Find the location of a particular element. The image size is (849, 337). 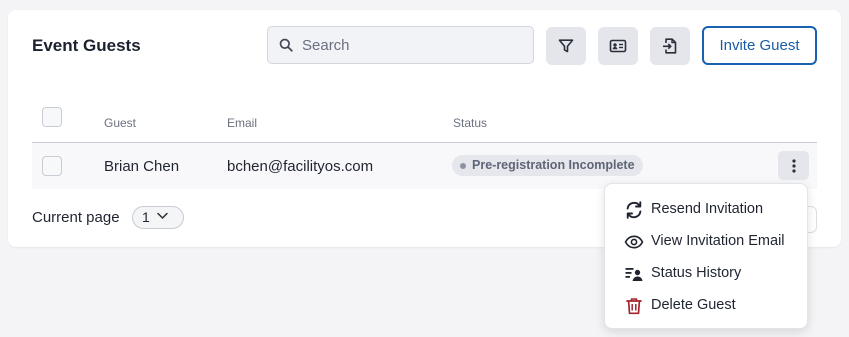

menu-item-label: View Invitation Email is located at coordinates (718, 241).